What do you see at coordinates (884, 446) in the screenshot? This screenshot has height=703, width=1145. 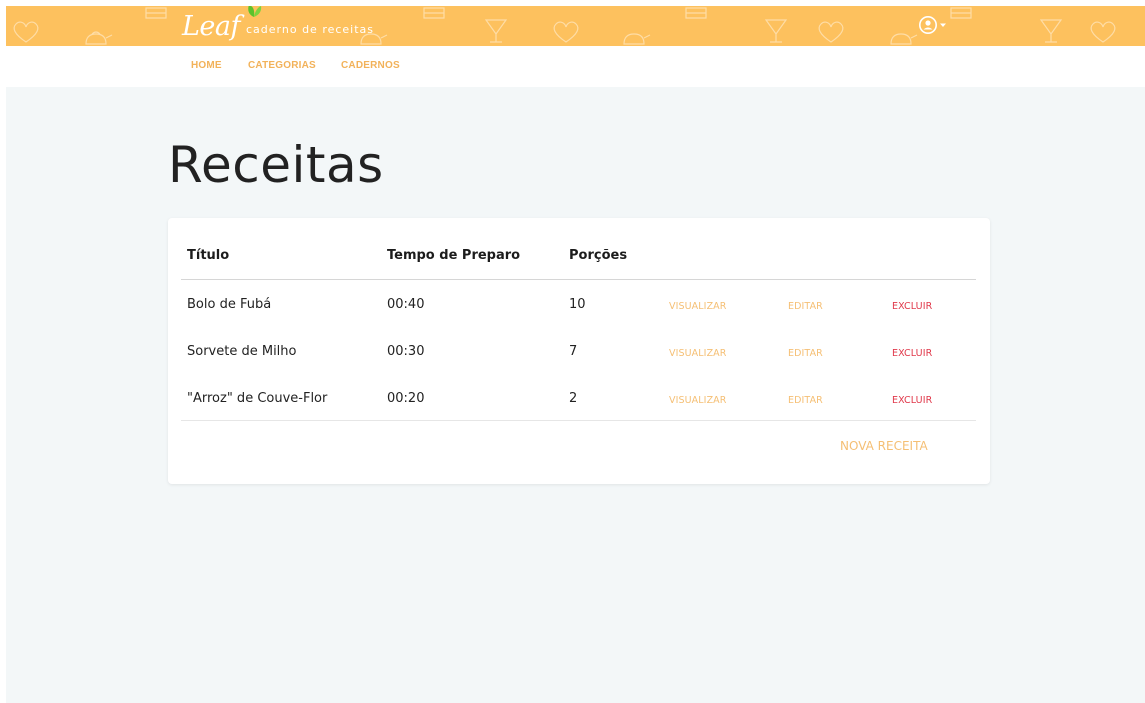 I see `new-recipe-button: NOVA RECEITA` at bounding box center [884, 446].